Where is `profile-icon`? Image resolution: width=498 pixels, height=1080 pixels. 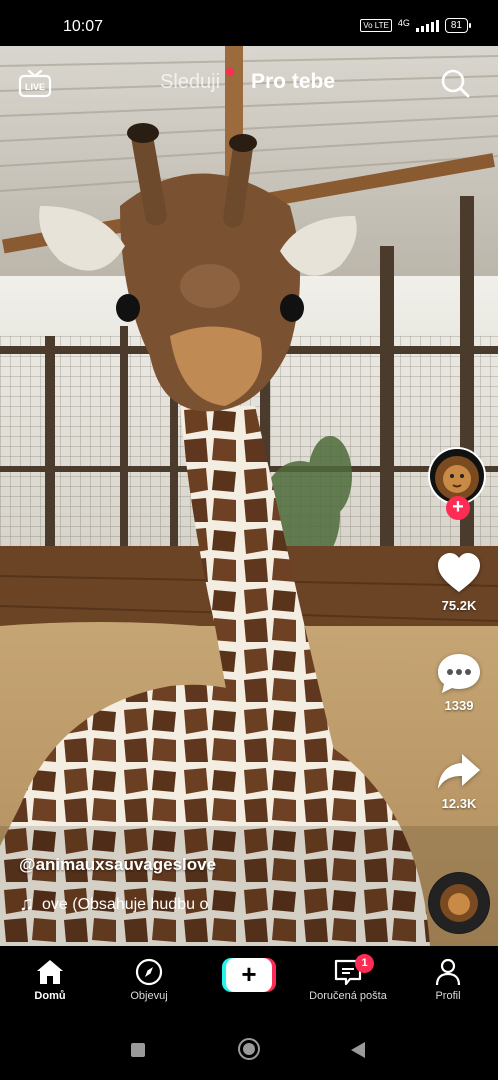 profile-icon is located at coordinates (448, 972).